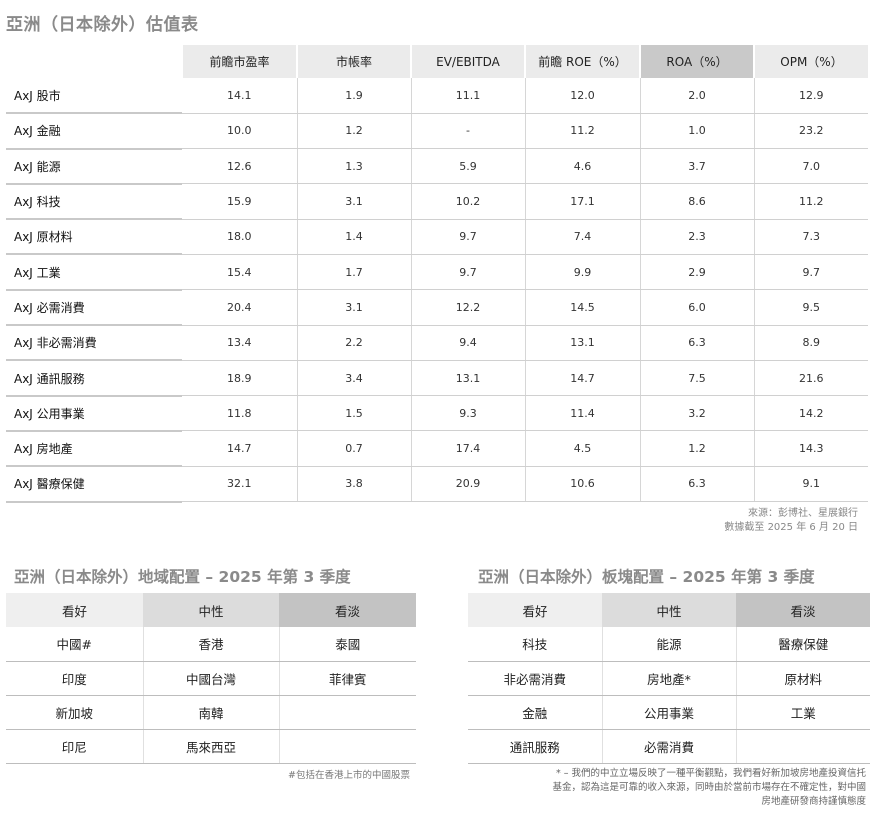  What do you see at coordinates (582, 201) in the screenshot?
I see `value-cell: 17.1` at bounding box center [582, 201].